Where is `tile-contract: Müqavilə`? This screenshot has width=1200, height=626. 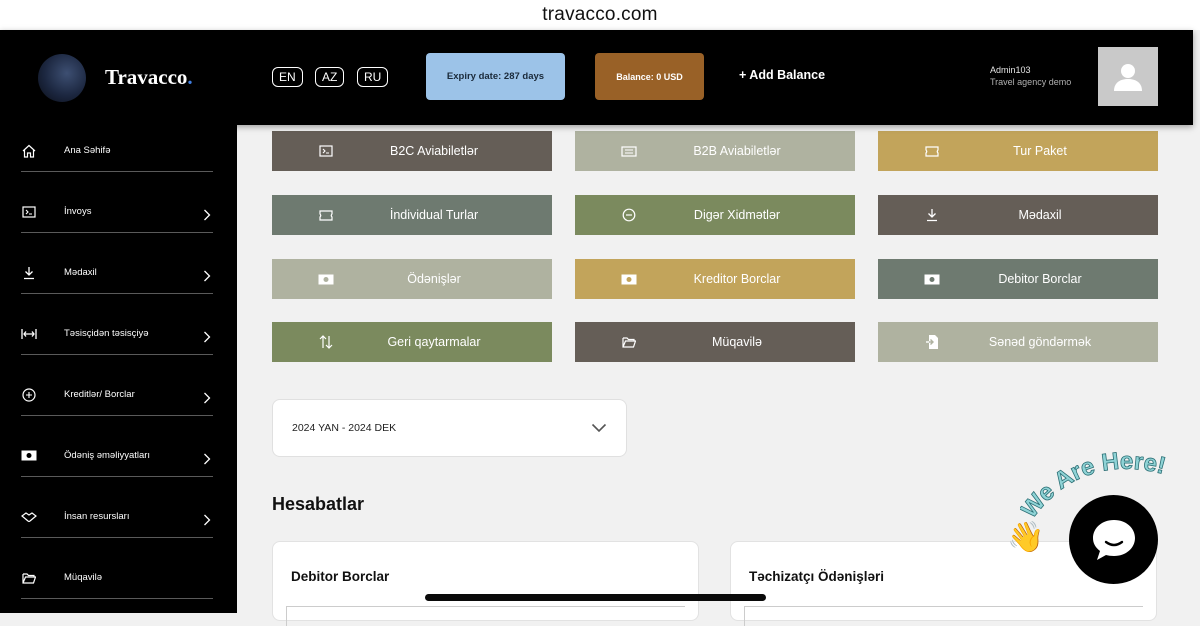
tile-contract: Müqavilə is located at coordinates (715, 342).